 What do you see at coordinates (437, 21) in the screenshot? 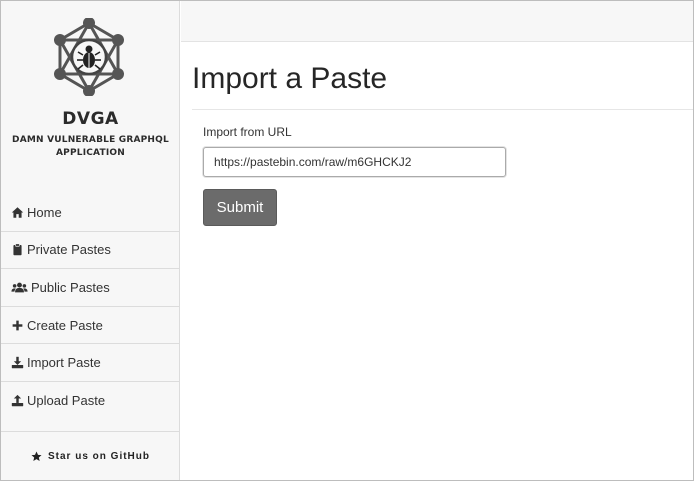
I see `top-navbar` at bounding box center [437, 21].